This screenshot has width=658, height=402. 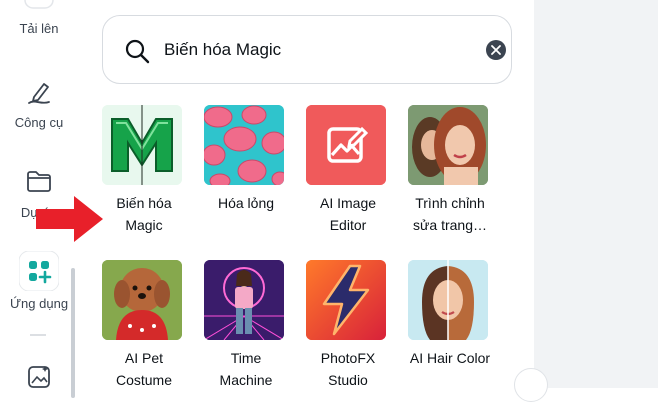 I want to click on rail-item-apps: Ứng dụng, so click(x=39, y=281).